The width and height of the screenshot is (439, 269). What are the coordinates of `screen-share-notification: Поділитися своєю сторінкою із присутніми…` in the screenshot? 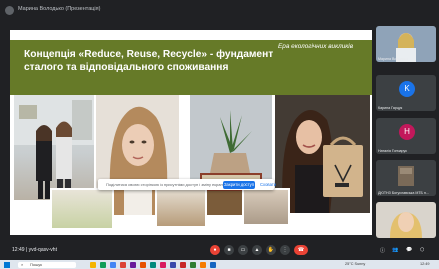 It's located at (187, 184).